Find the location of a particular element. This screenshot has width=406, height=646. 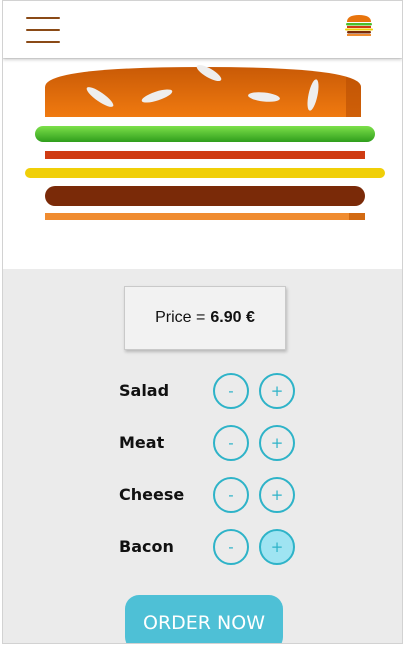

remove-meat-button: - is located at coordinates (231, 443).